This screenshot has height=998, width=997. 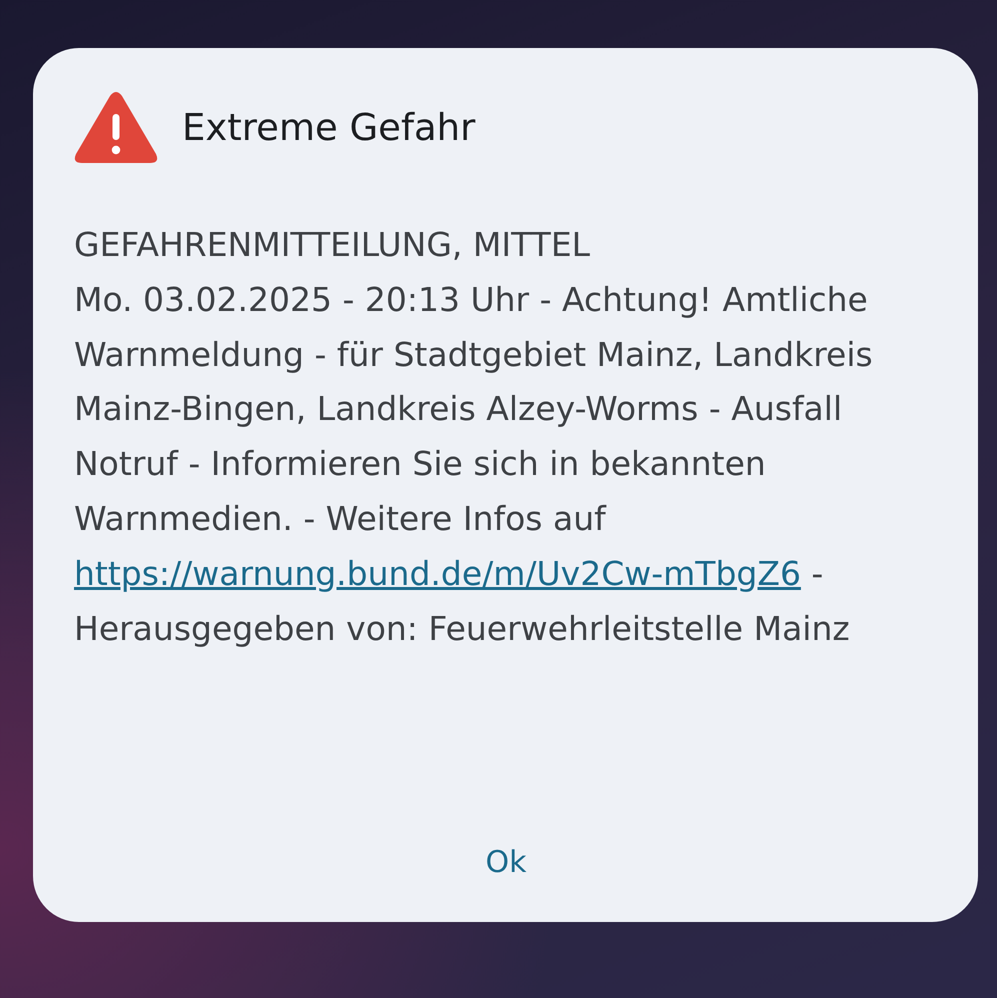 I want to click on ok-button: Ok, so click(x=506, y=862).